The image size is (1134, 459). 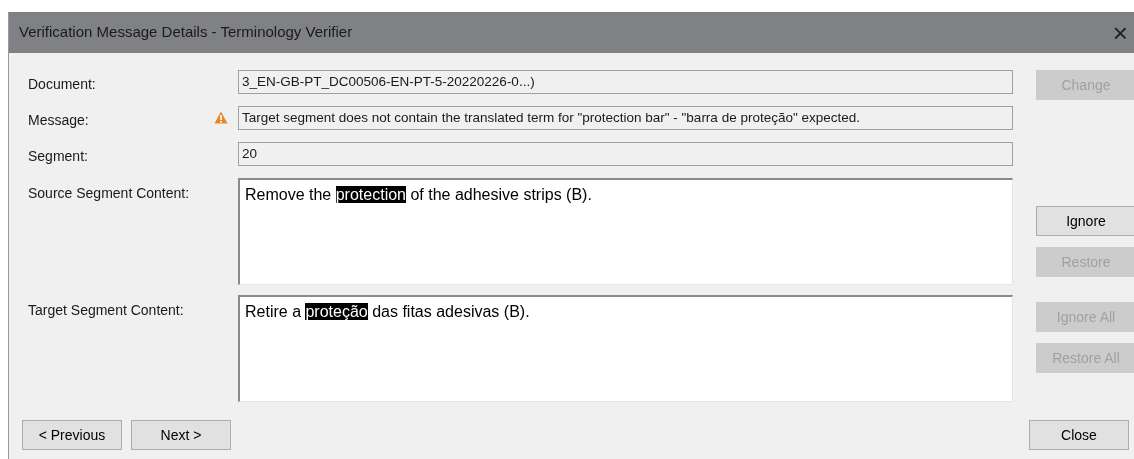 I want to click on readonly-field: Target segment does not contain the translated term for "protection bar" - "barra de proteção" expected., so click(x=625, y=118).